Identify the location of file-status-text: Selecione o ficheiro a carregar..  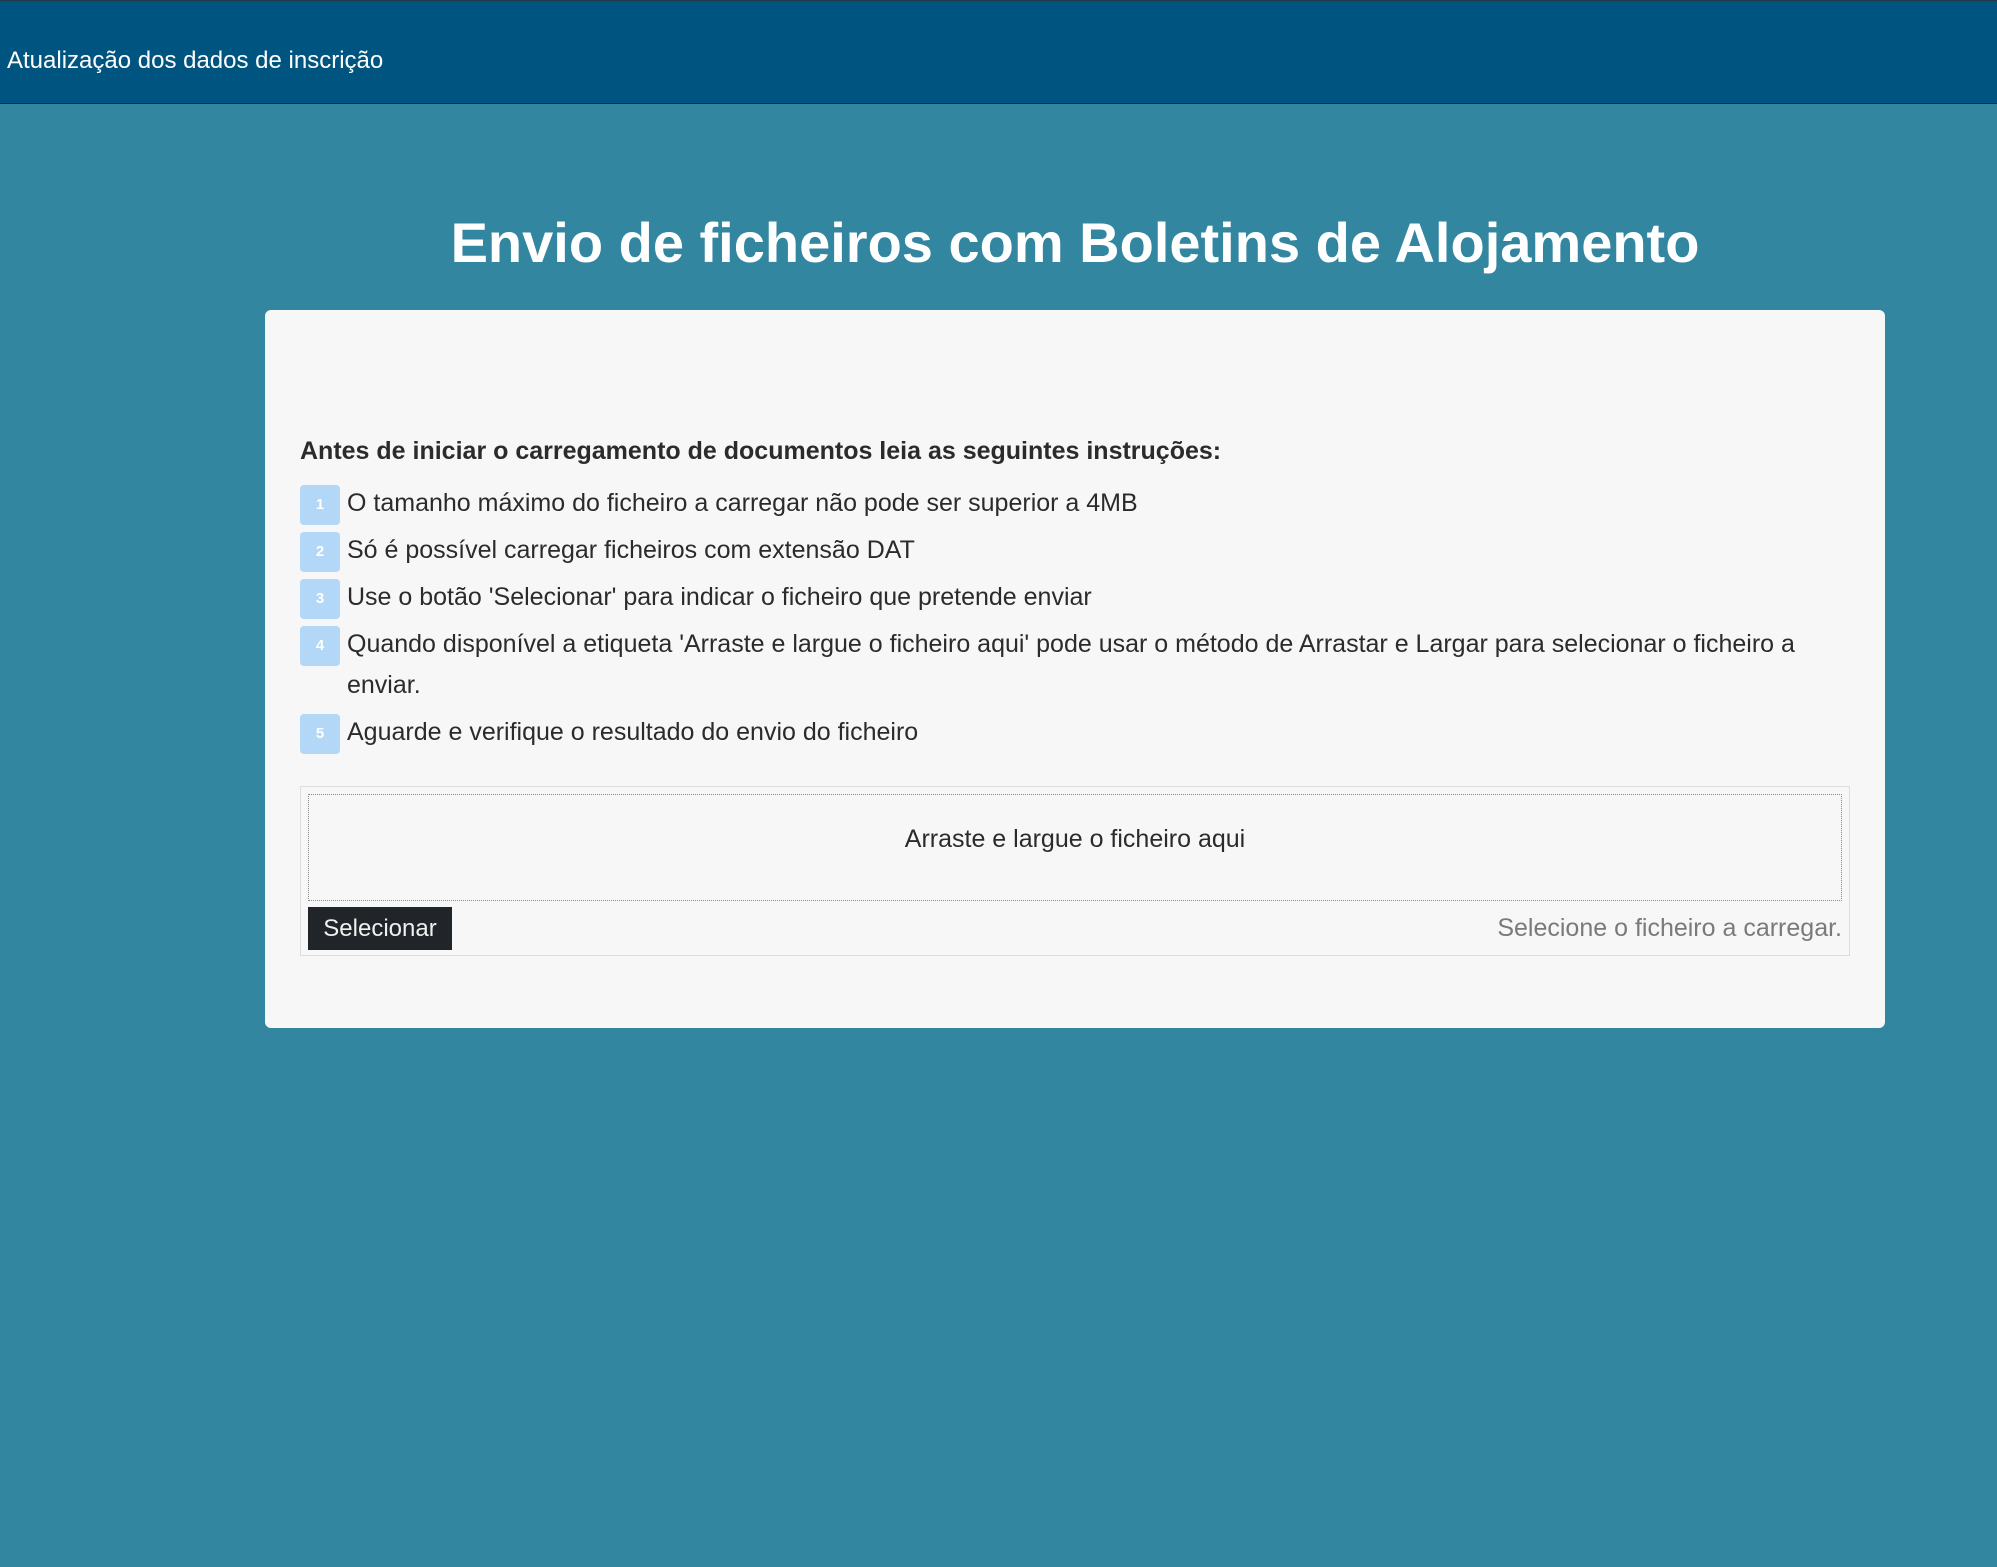
(1669, 928).